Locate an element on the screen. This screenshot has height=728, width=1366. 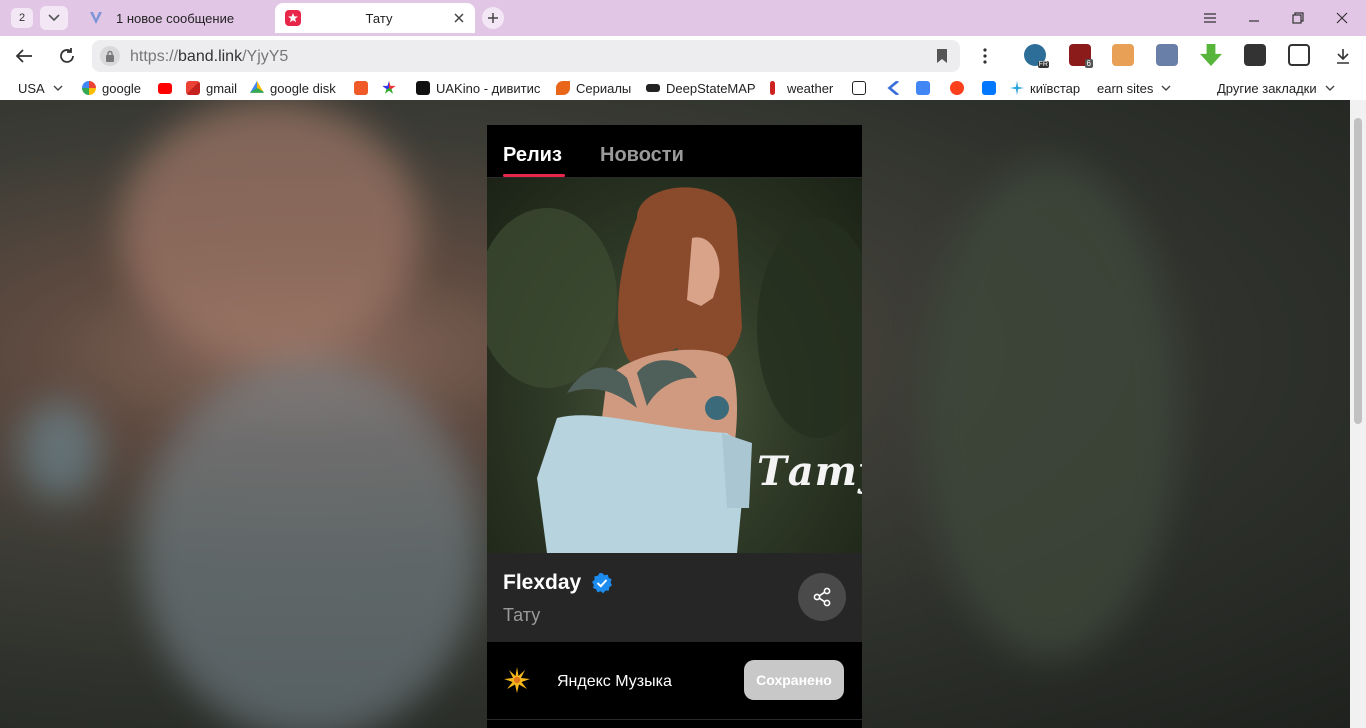
extension-badge: 6 is located at coordinates (1088, 63).